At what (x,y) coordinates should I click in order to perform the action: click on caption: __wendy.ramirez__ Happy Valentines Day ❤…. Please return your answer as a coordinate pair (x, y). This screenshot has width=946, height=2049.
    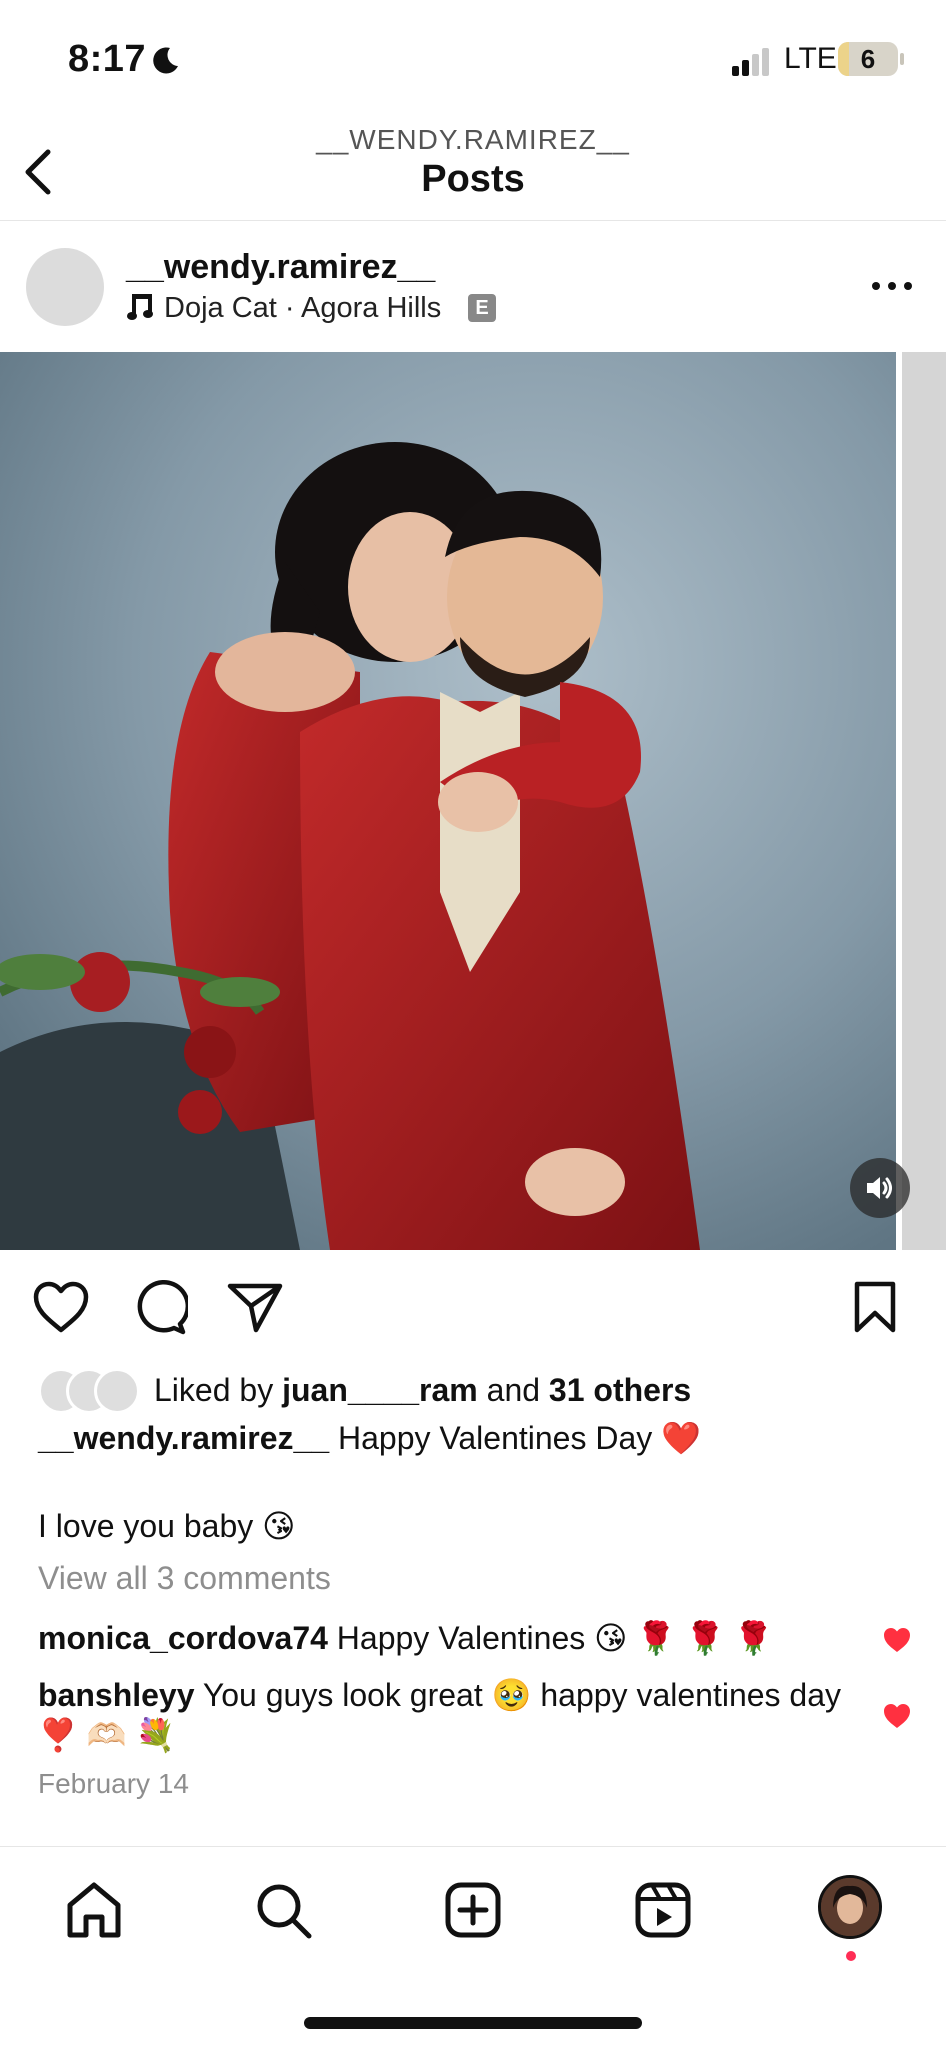
    Looking at the image, I should click on (478, 1438).